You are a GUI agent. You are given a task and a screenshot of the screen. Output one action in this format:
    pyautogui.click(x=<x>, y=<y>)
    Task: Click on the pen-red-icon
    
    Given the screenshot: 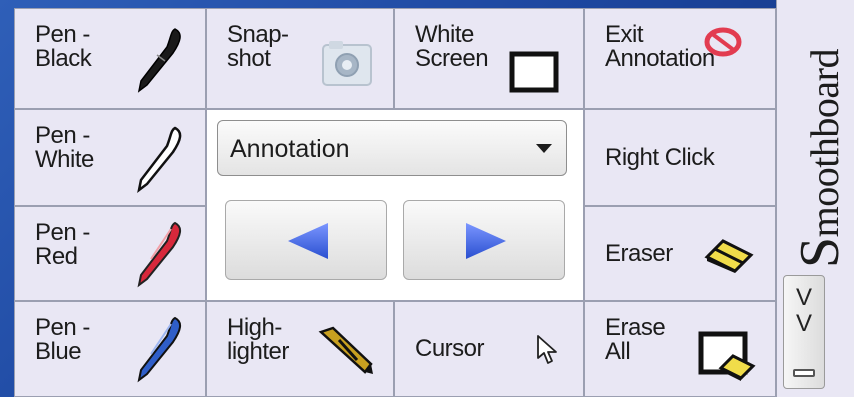 What is the action you would take?
    pyautogui.click(x=159, y=254)
    